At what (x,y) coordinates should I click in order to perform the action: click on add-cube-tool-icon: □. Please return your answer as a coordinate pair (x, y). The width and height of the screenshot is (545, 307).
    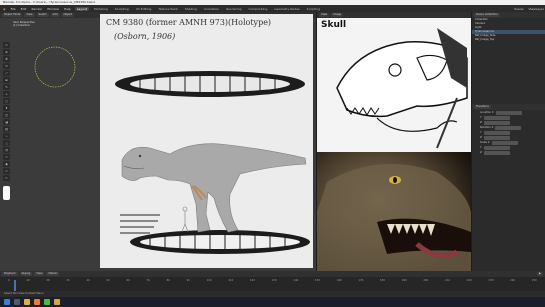
    Looking at the image, I should click on (6, 101).